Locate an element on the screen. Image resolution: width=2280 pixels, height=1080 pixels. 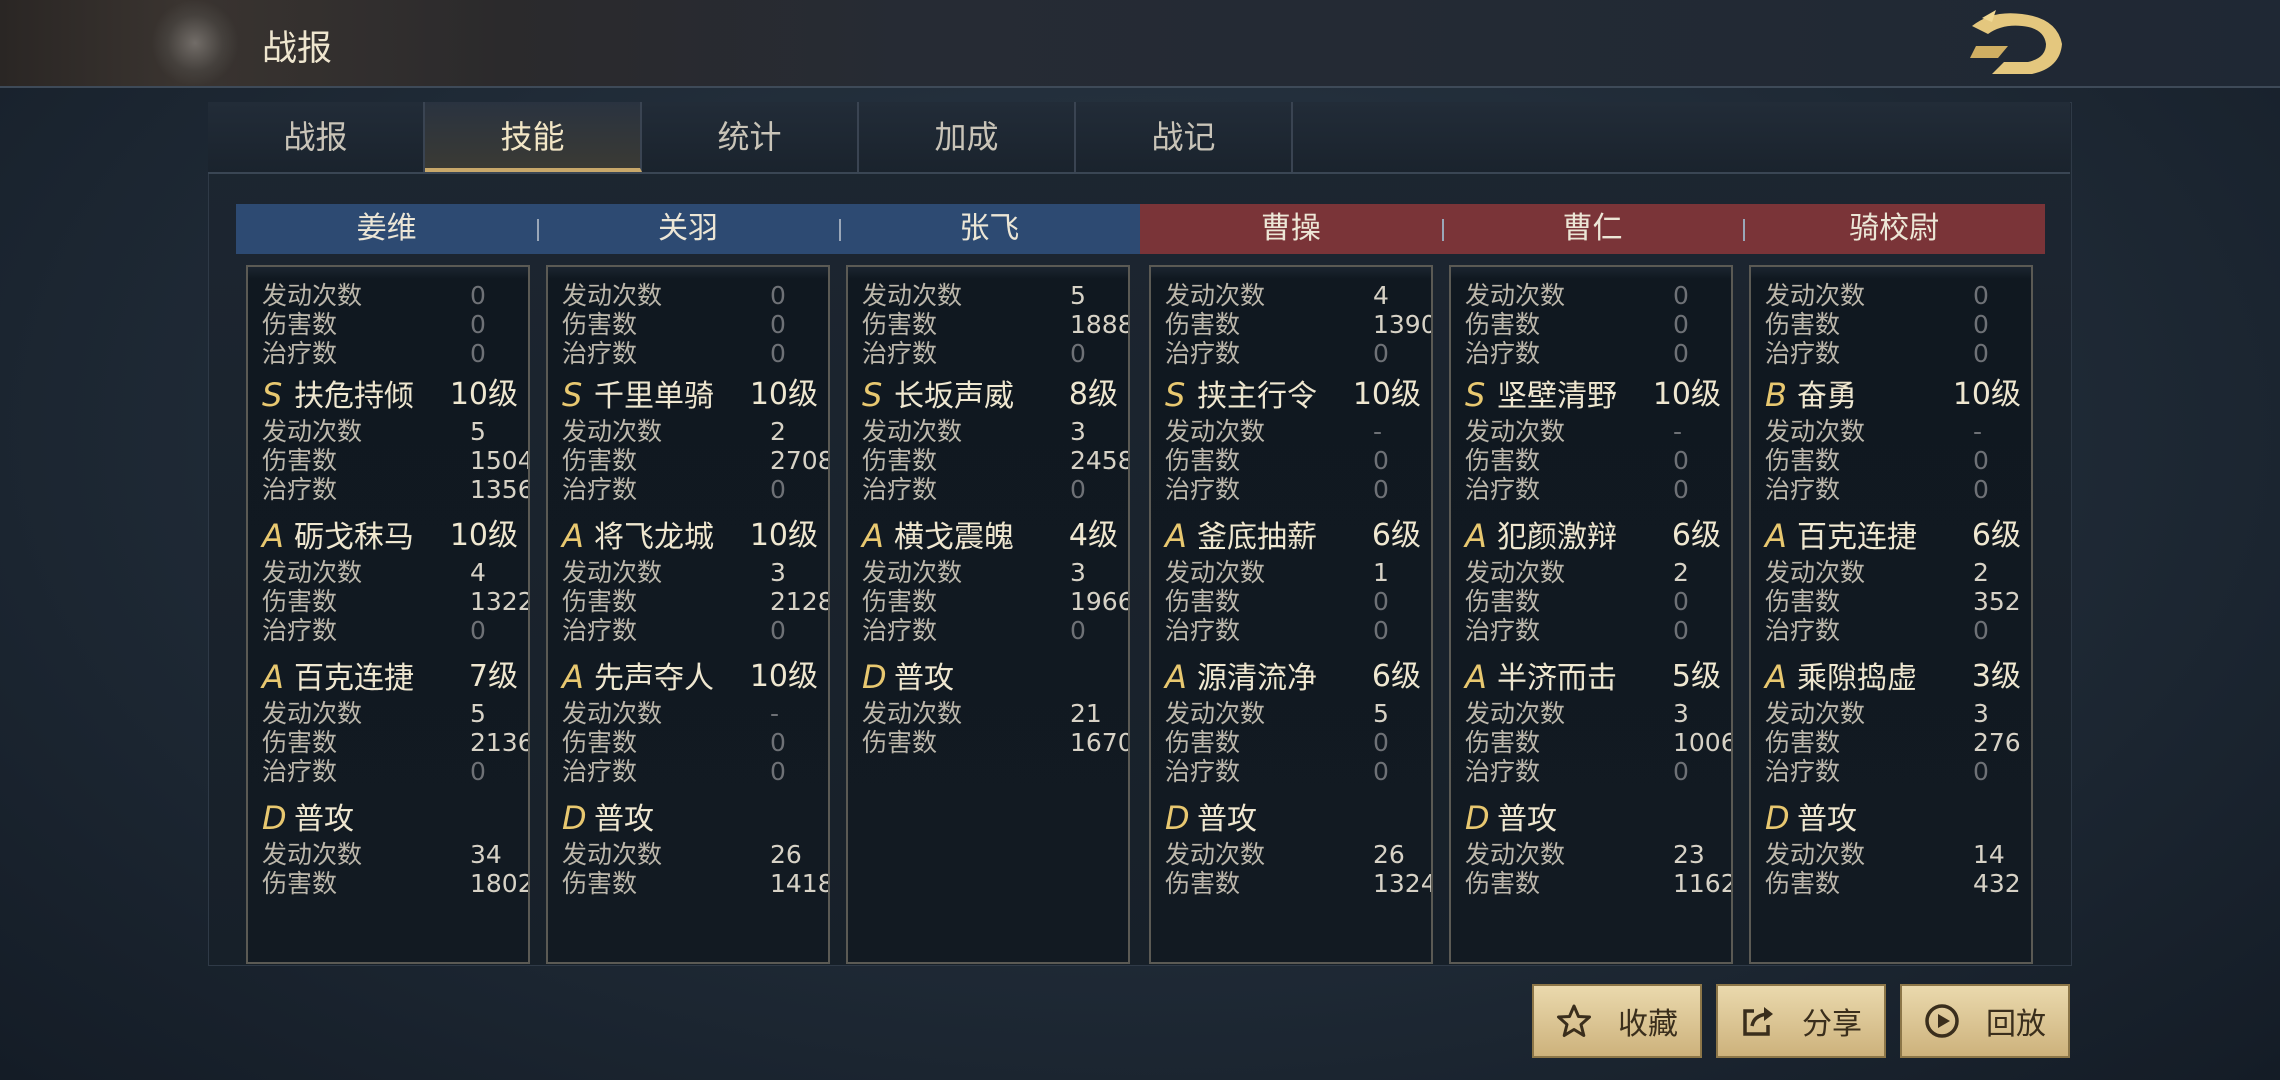
skill-block: S 坚壁清野 10级 发动次数 - 伤害数 0 治疗数 0 is located at coordinates (1593, 438).